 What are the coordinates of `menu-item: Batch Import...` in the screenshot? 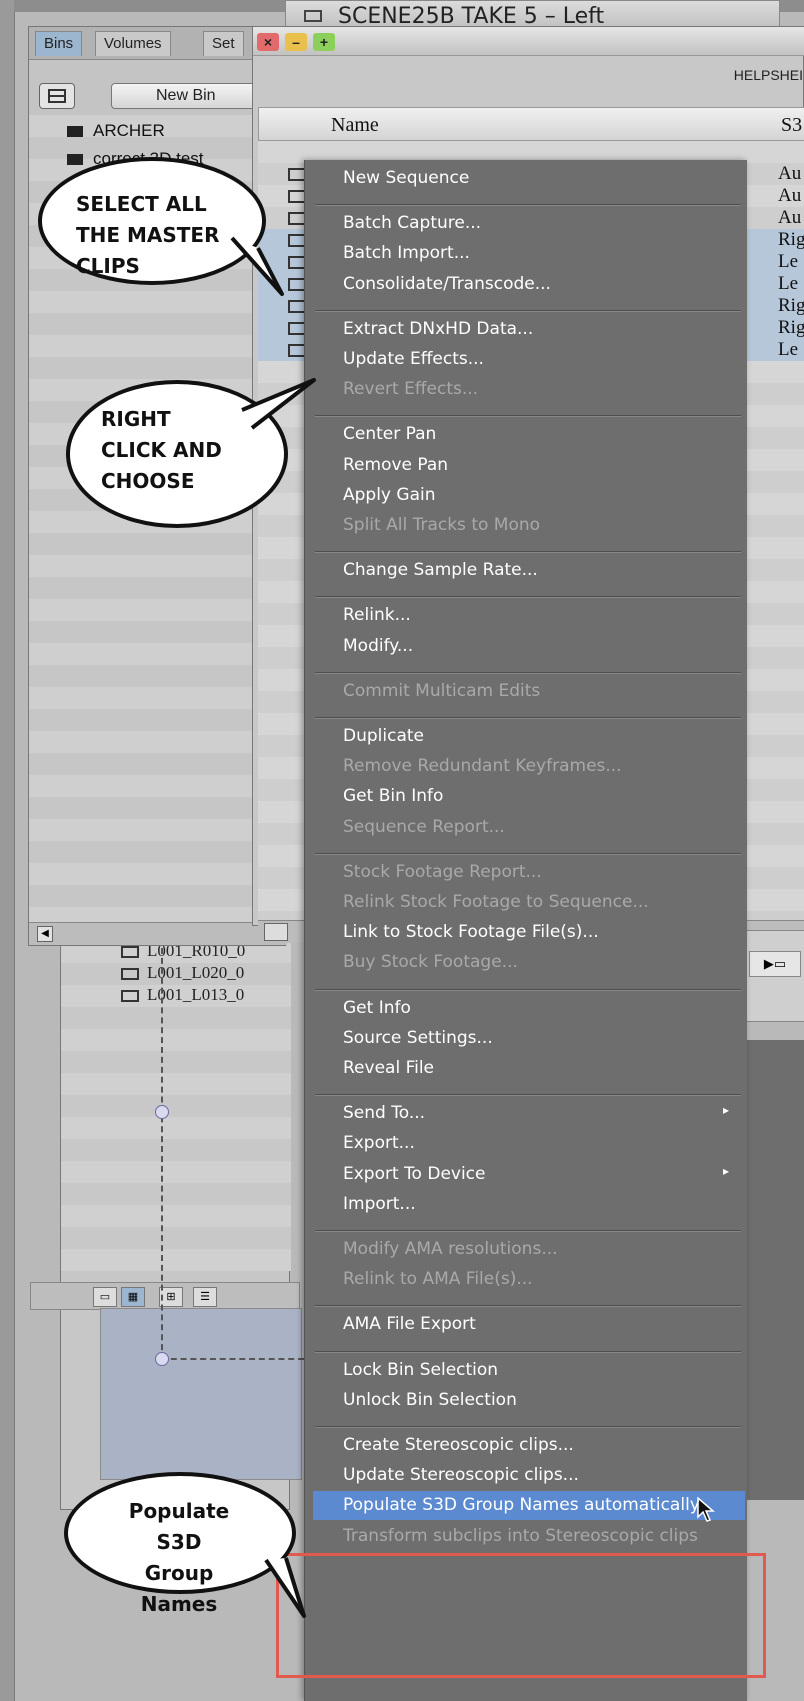 It's located at (406, 253).